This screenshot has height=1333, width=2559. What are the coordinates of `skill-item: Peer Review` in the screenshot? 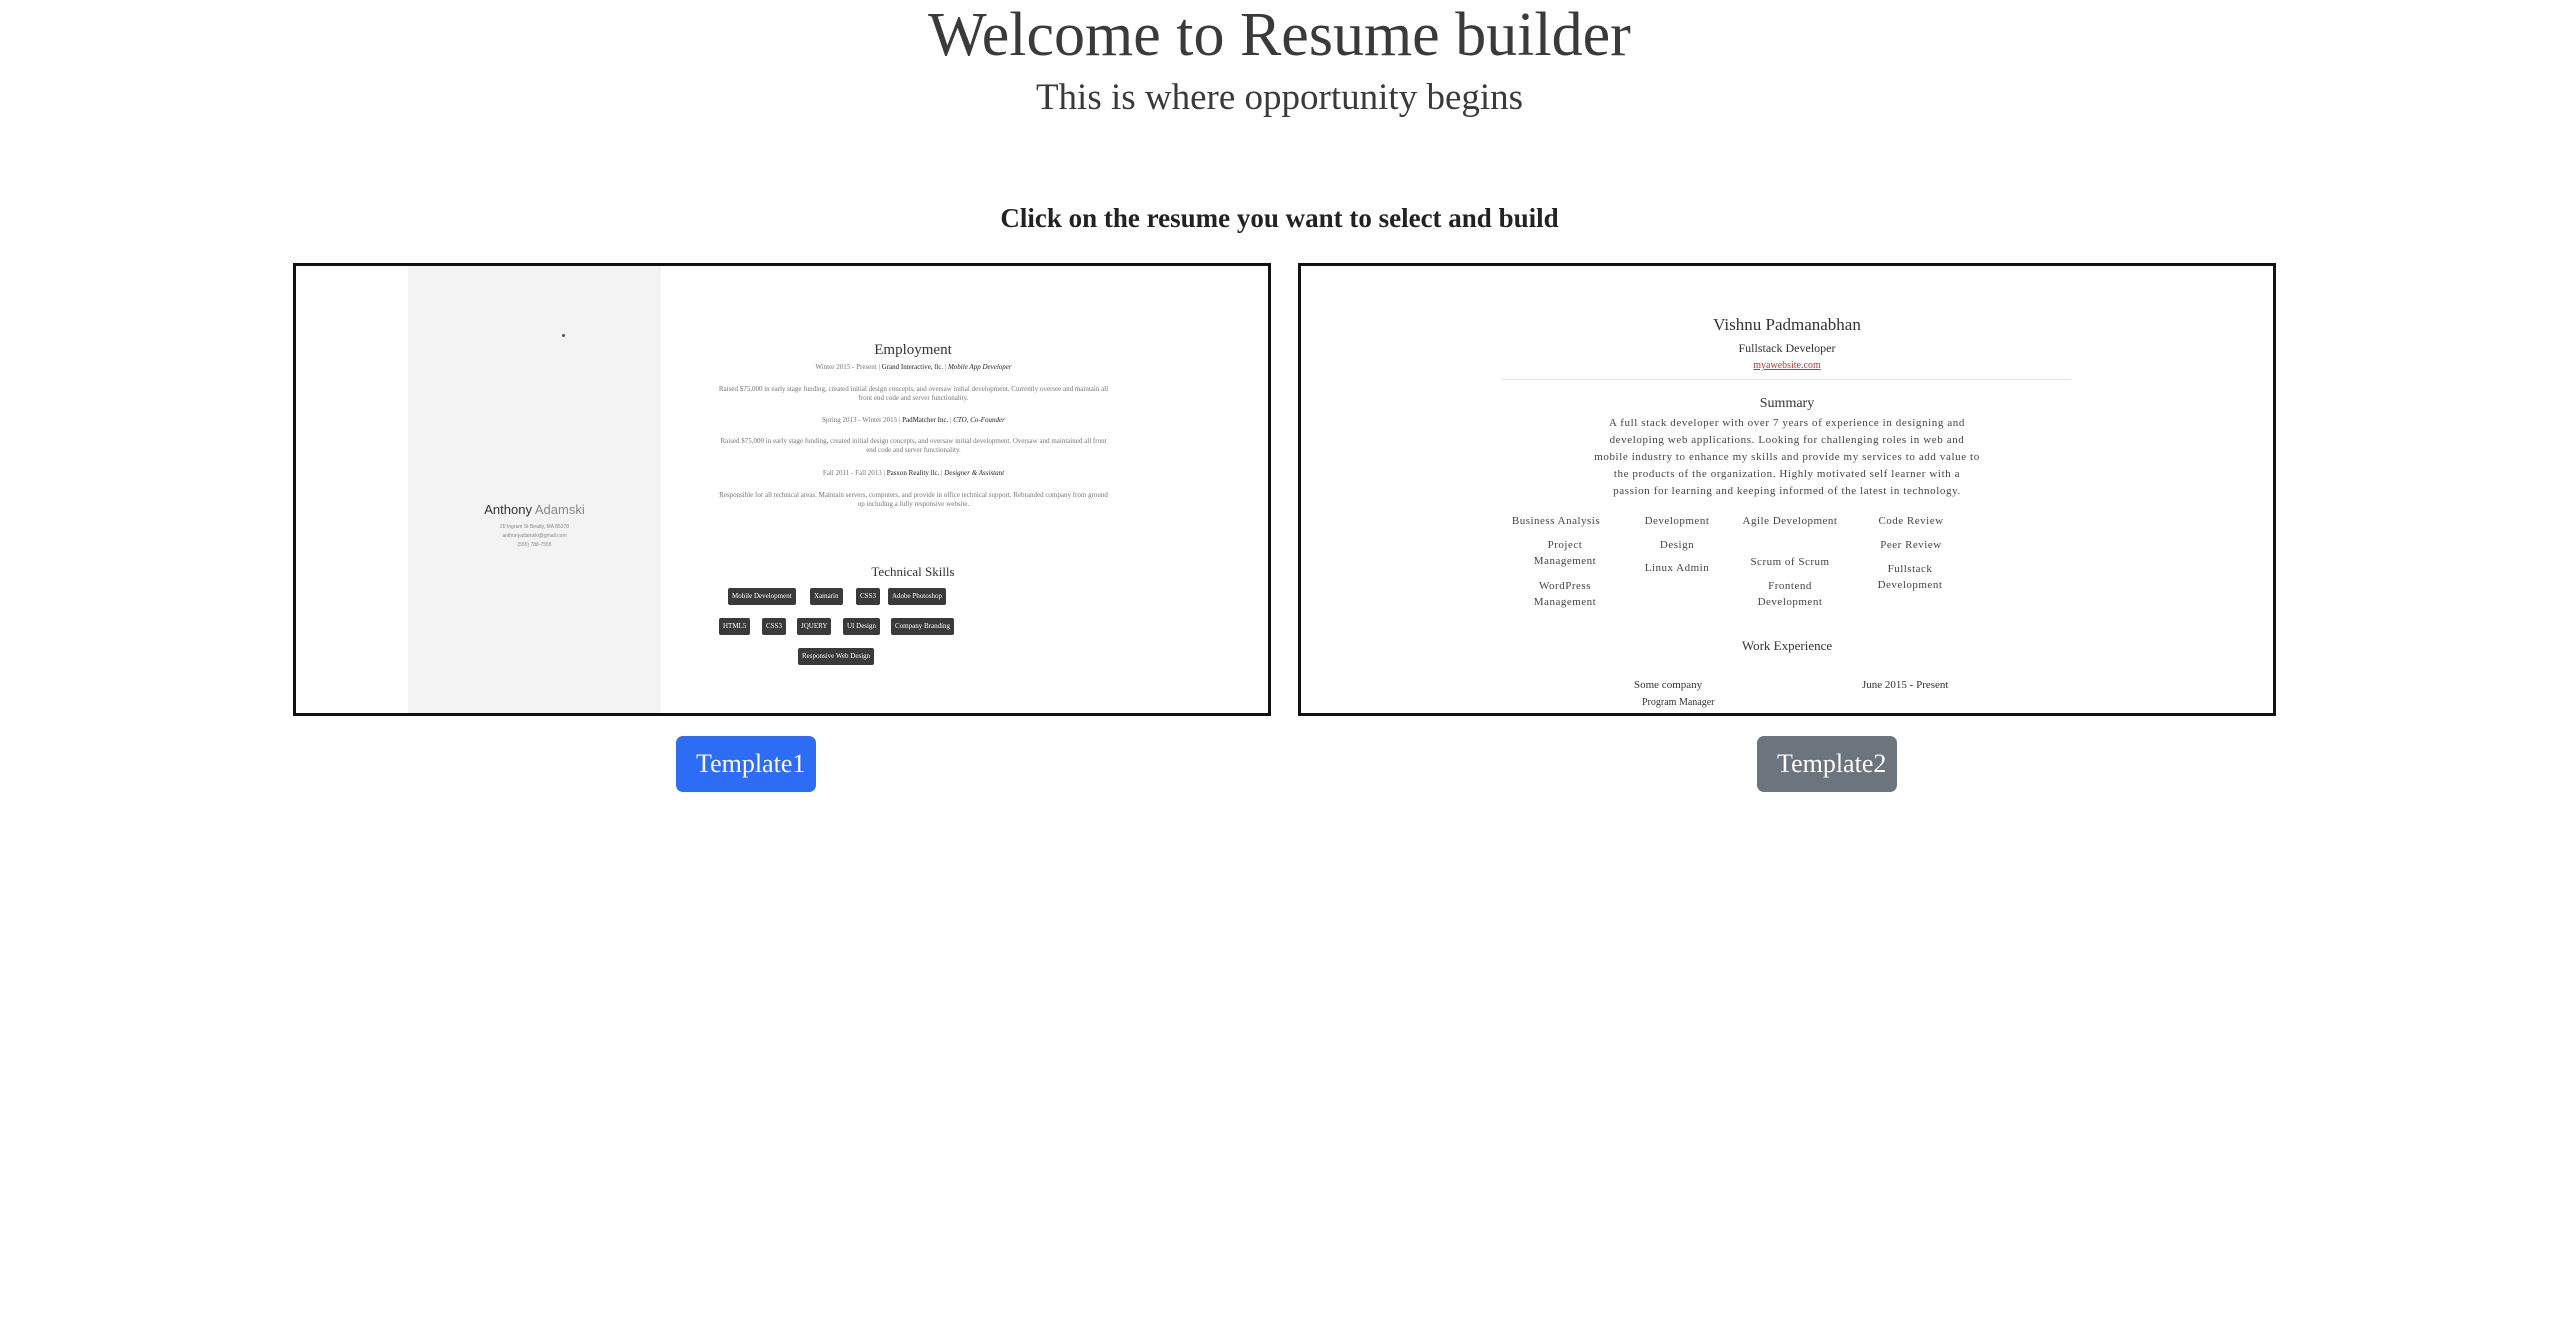 It's located at (1911, 545).